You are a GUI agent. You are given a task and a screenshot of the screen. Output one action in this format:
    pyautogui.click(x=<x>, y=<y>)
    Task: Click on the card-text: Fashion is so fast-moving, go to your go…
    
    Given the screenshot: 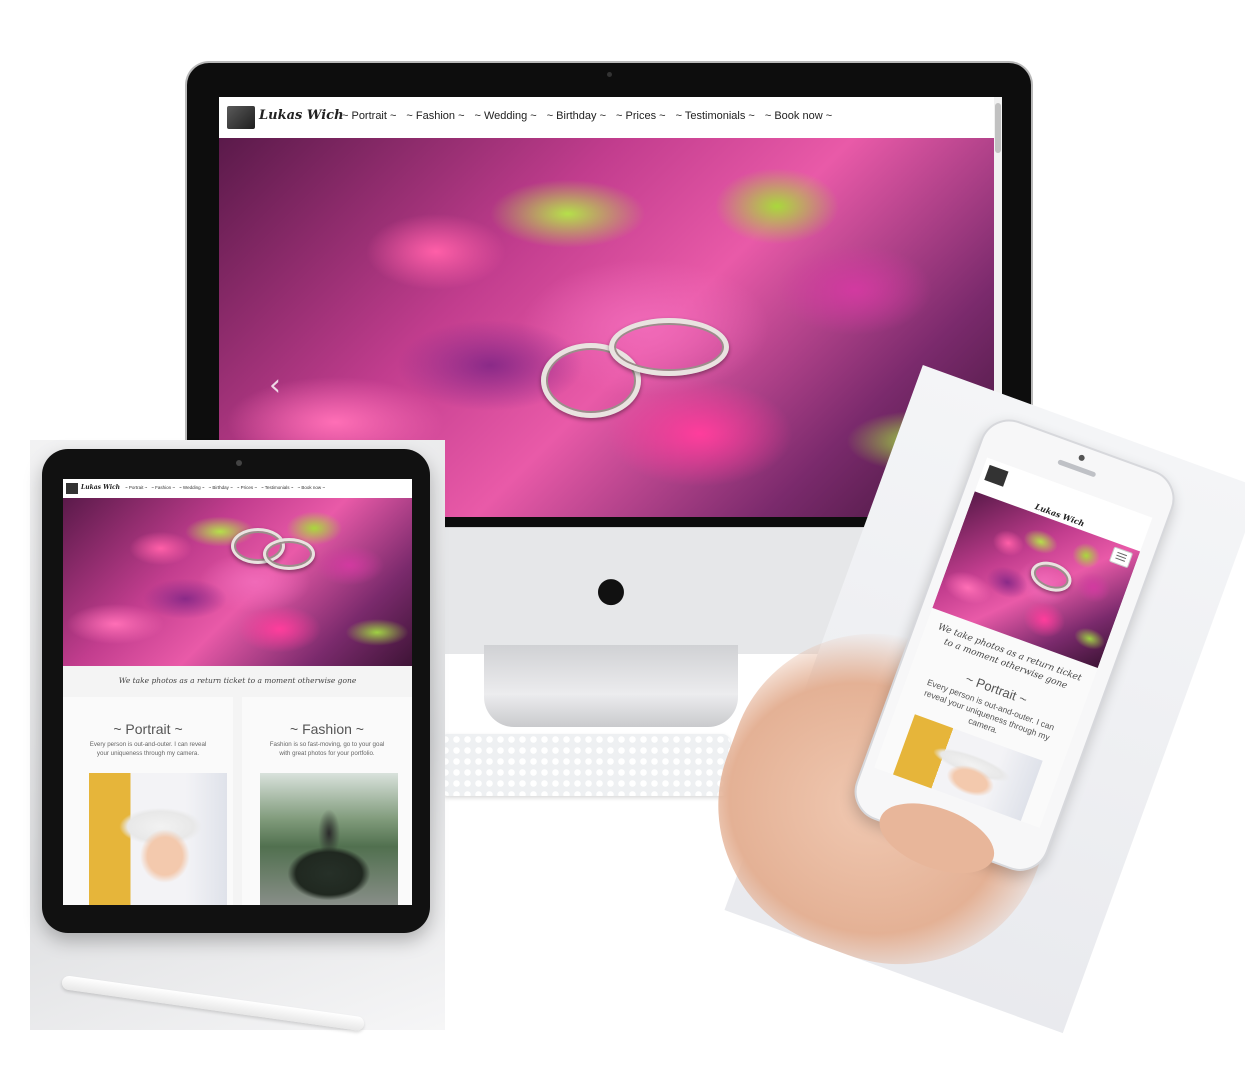 What is the action you would take?
    pyautogui.click(x=327, y=749)
    